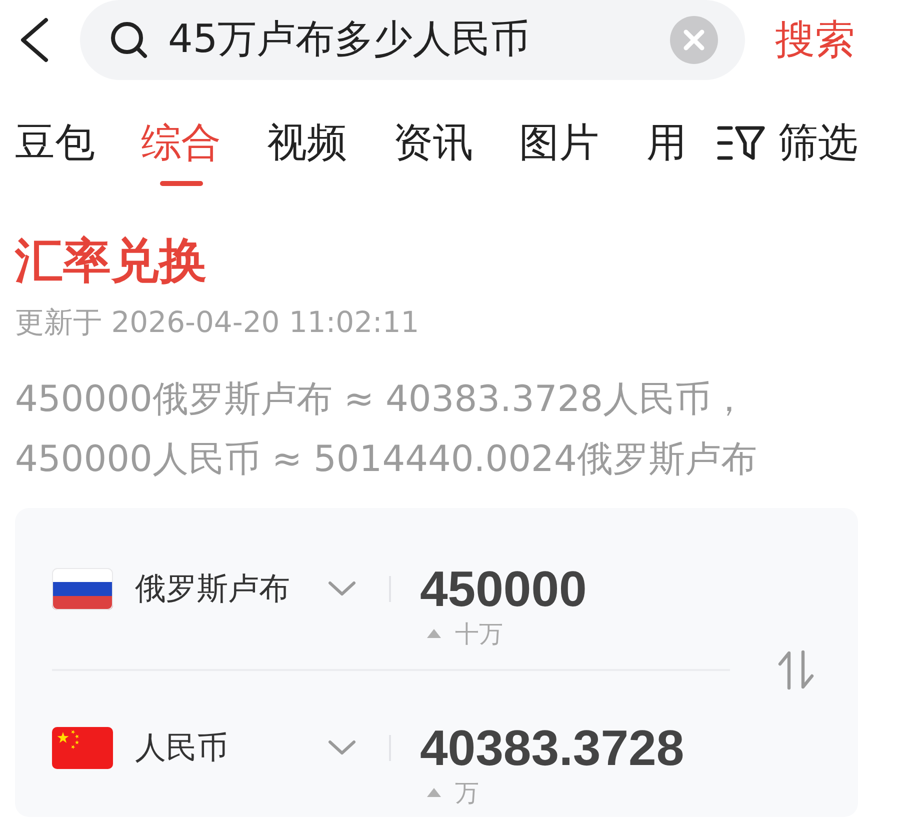 The width and height of the screenshot is (898, 818). Describe the element at coordinates (741, 143) in the screenshot. I see `filter-icon` at that location.